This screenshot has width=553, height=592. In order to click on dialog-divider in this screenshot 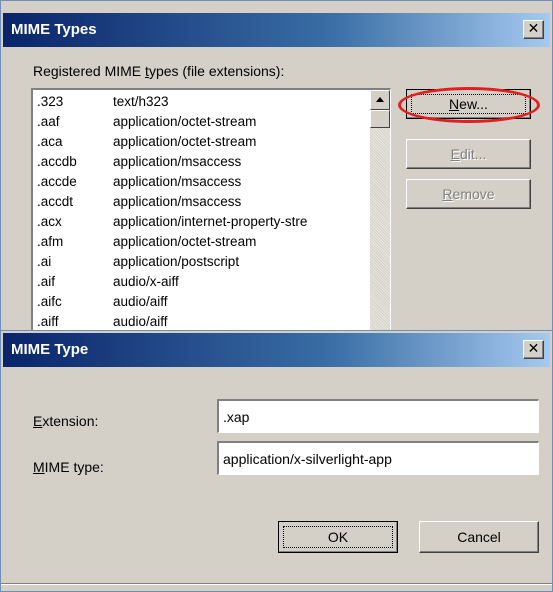, I will do `click(276, 584)`.